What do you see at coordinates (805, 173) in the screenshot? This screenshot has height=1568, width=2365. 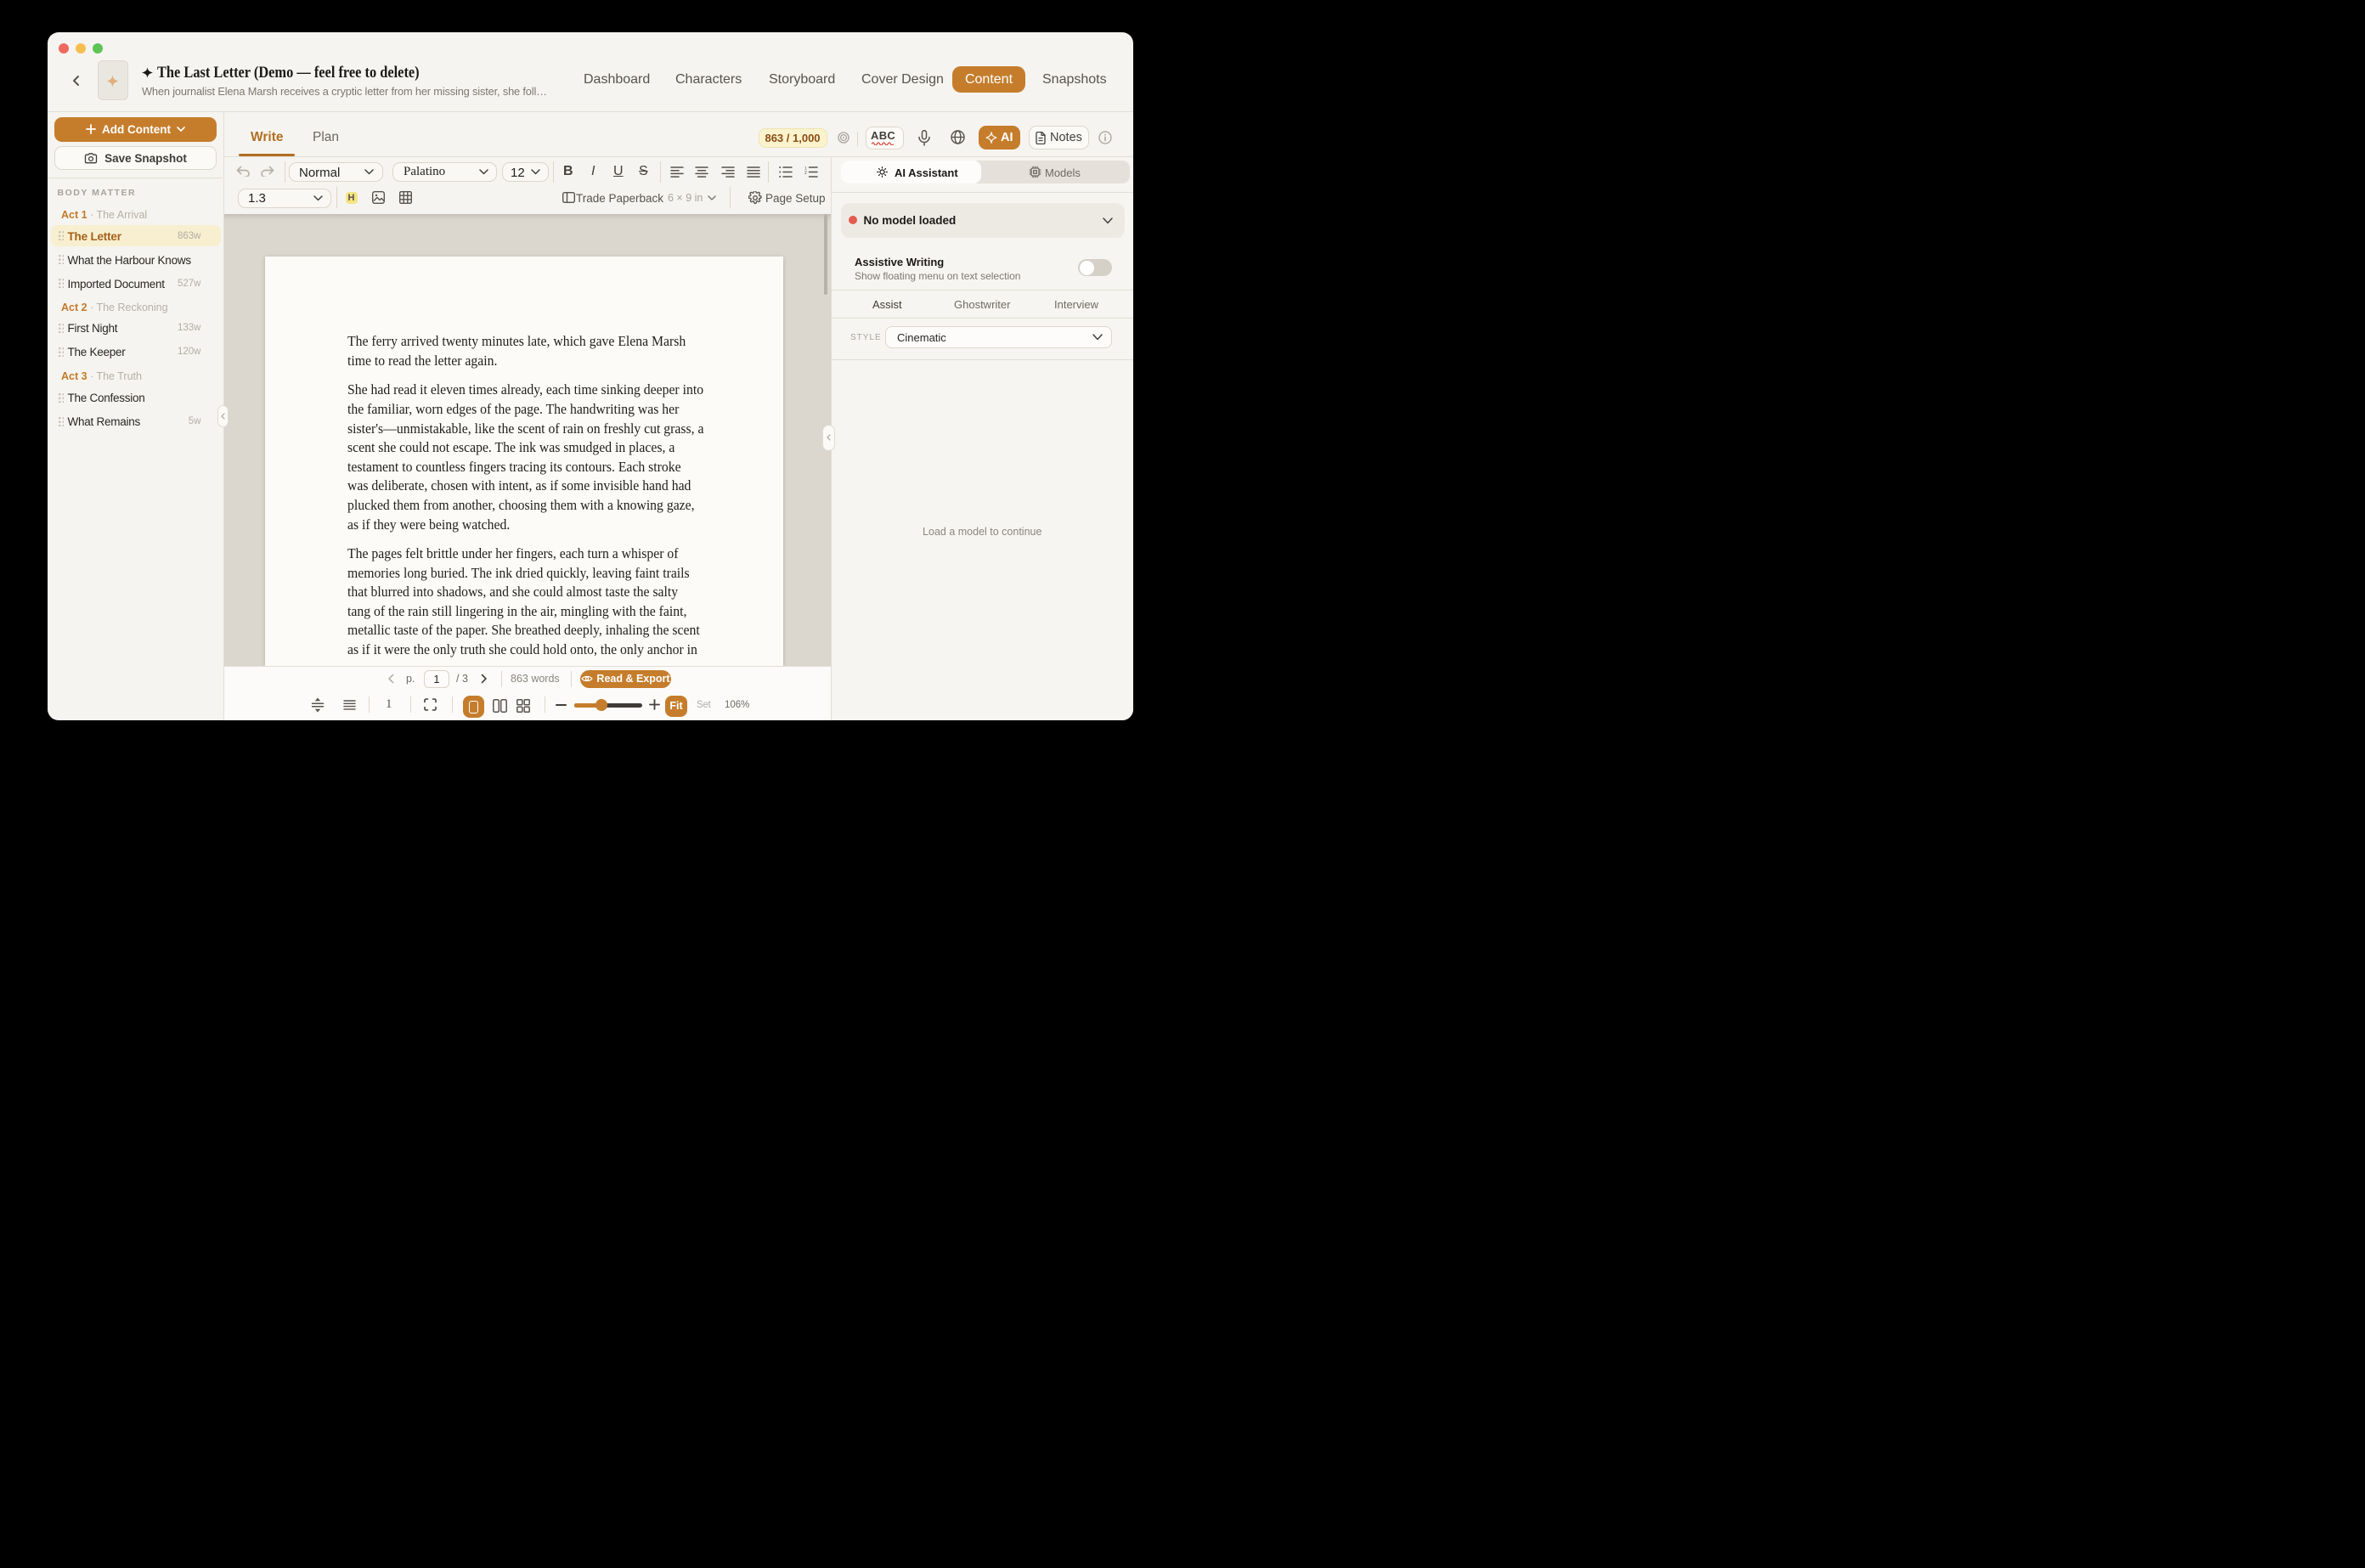 I see `svg-text: 2` at bounding box center [805, 173].